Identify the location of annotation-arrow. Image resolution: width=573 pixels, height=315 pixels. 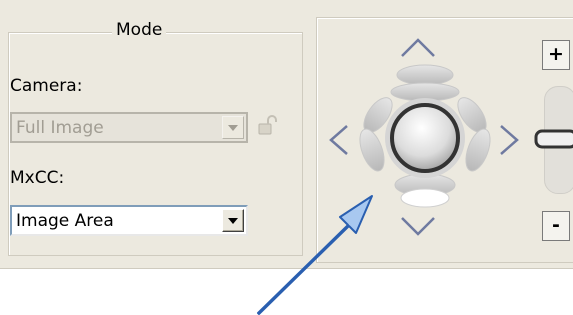
(315, 255).